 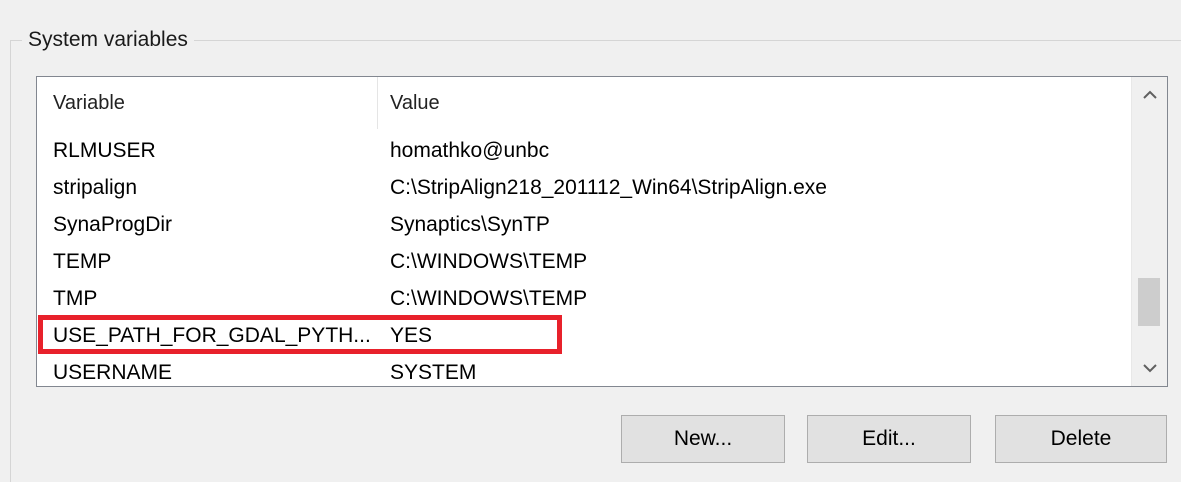 What do you see at coordinates (411, 335) in the screenshot?
I see `value-cell: YES` at bounding box center [411, 335].